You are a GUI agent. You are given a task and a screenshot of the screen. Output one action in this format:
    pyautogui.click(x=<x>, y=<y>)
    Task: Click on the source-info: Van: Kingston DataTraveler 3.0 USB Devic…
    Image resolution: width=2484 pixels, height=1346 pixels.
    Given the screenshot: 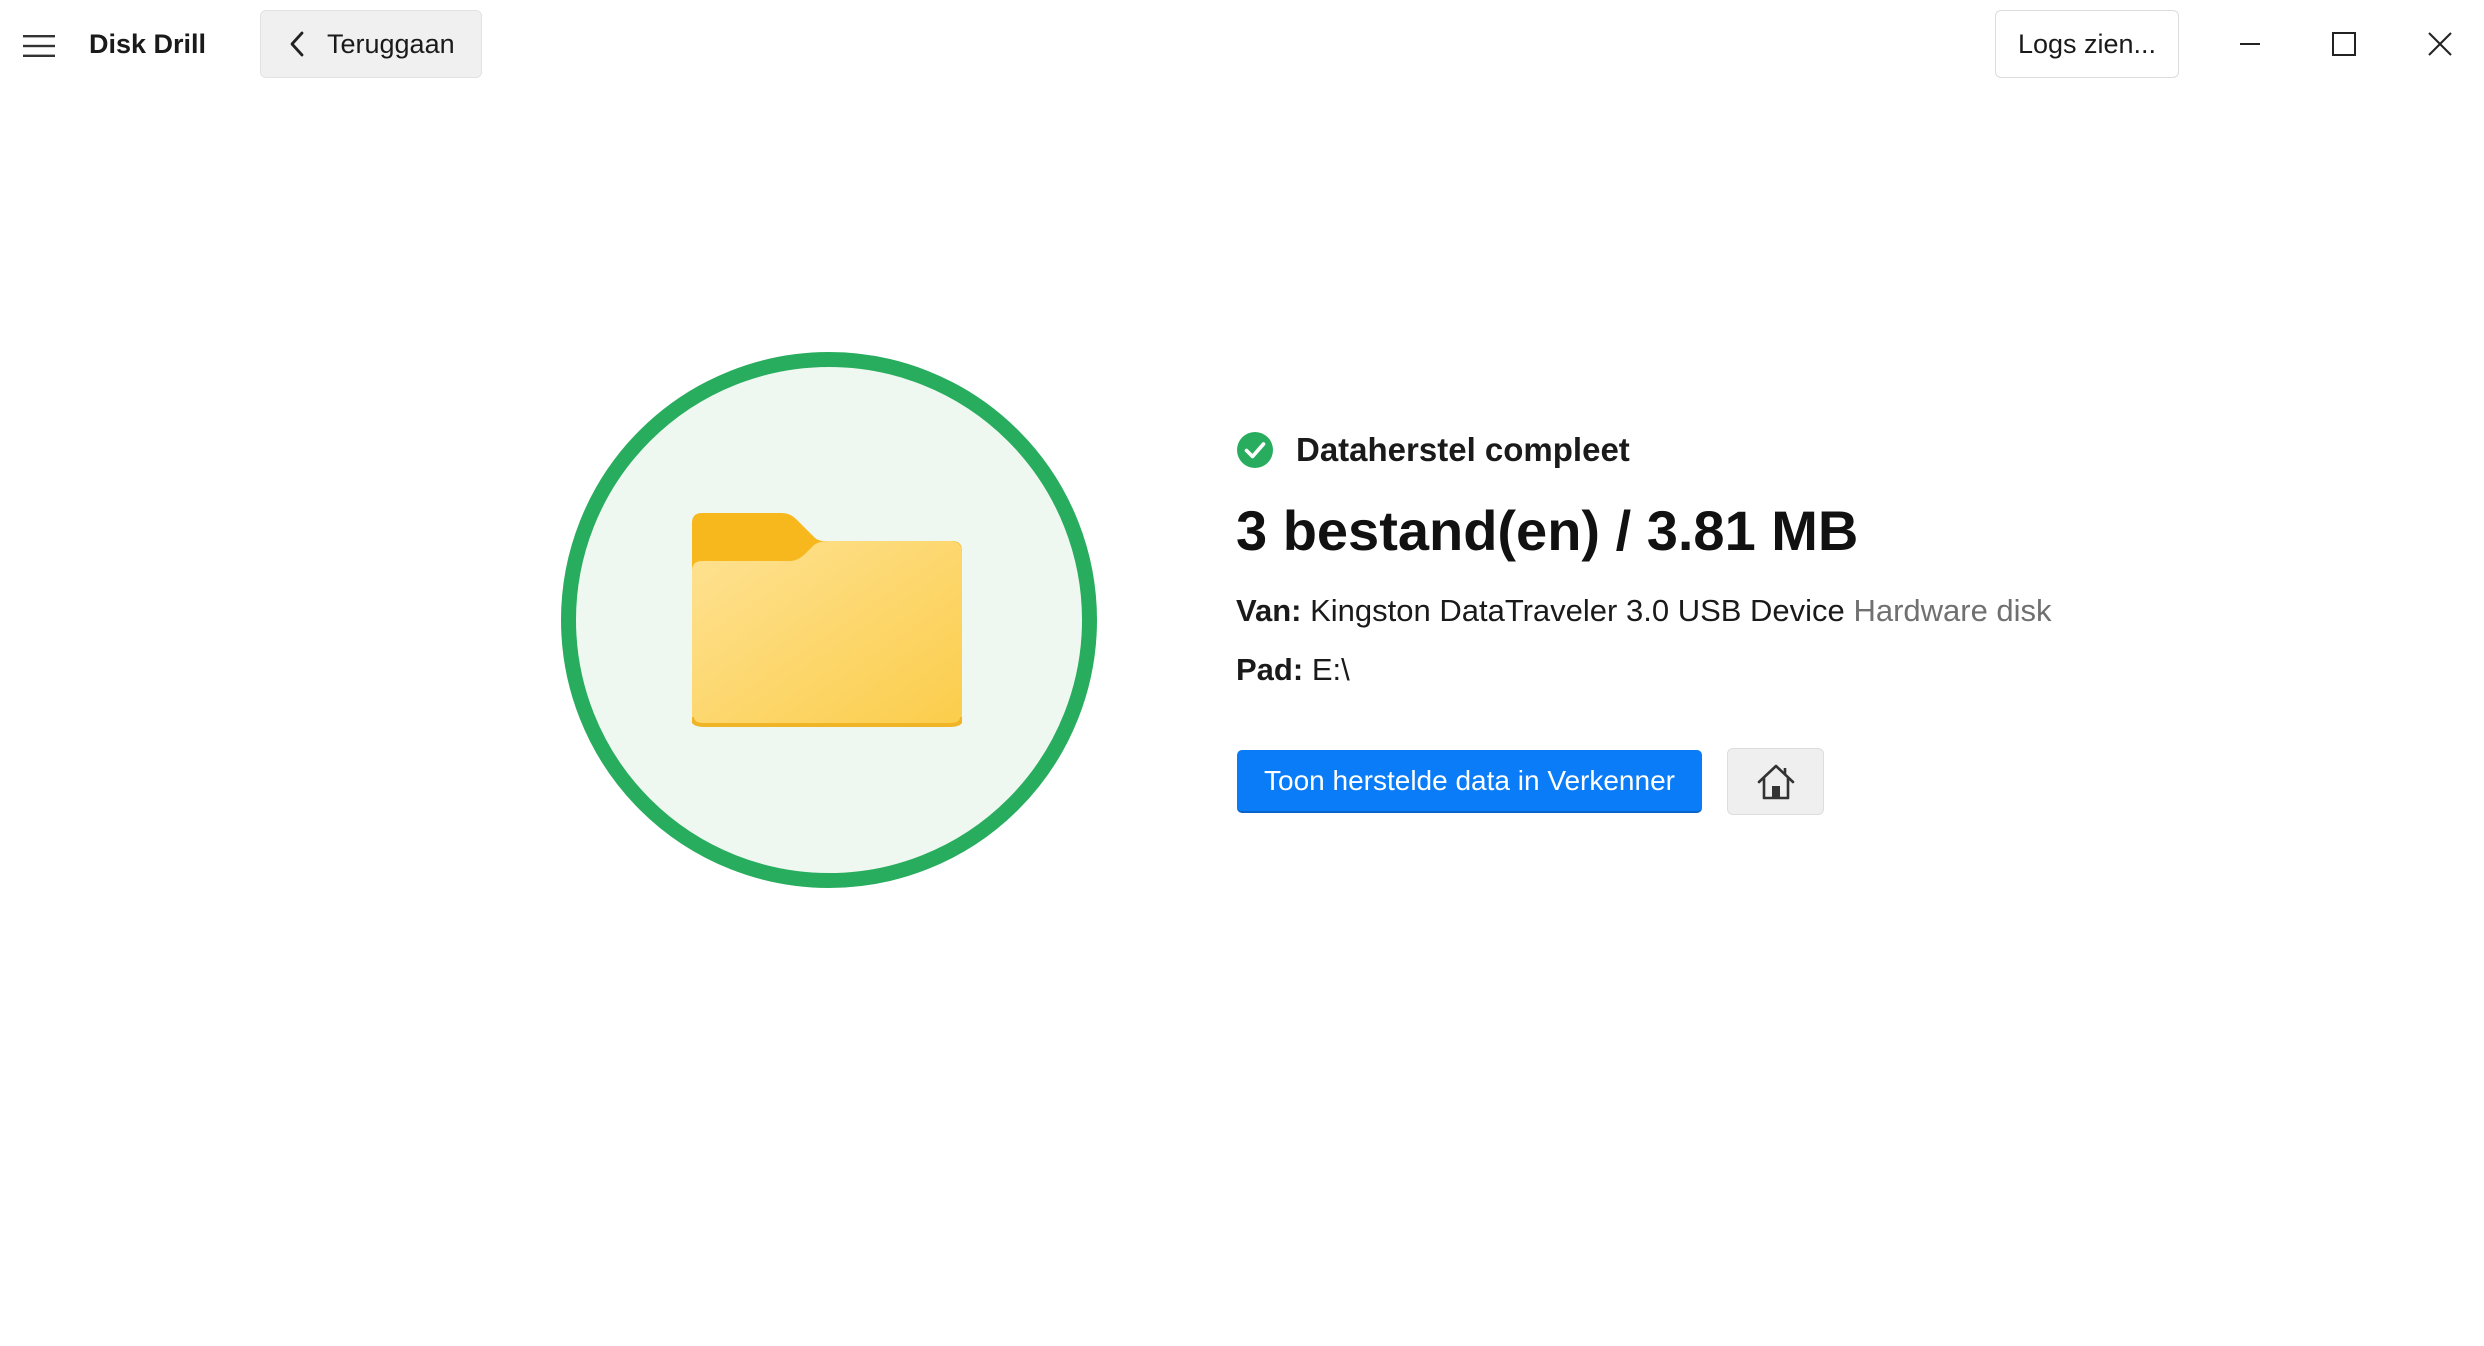 What is the action you would take?
    pyautogui.click(x=1644, y=611)
    